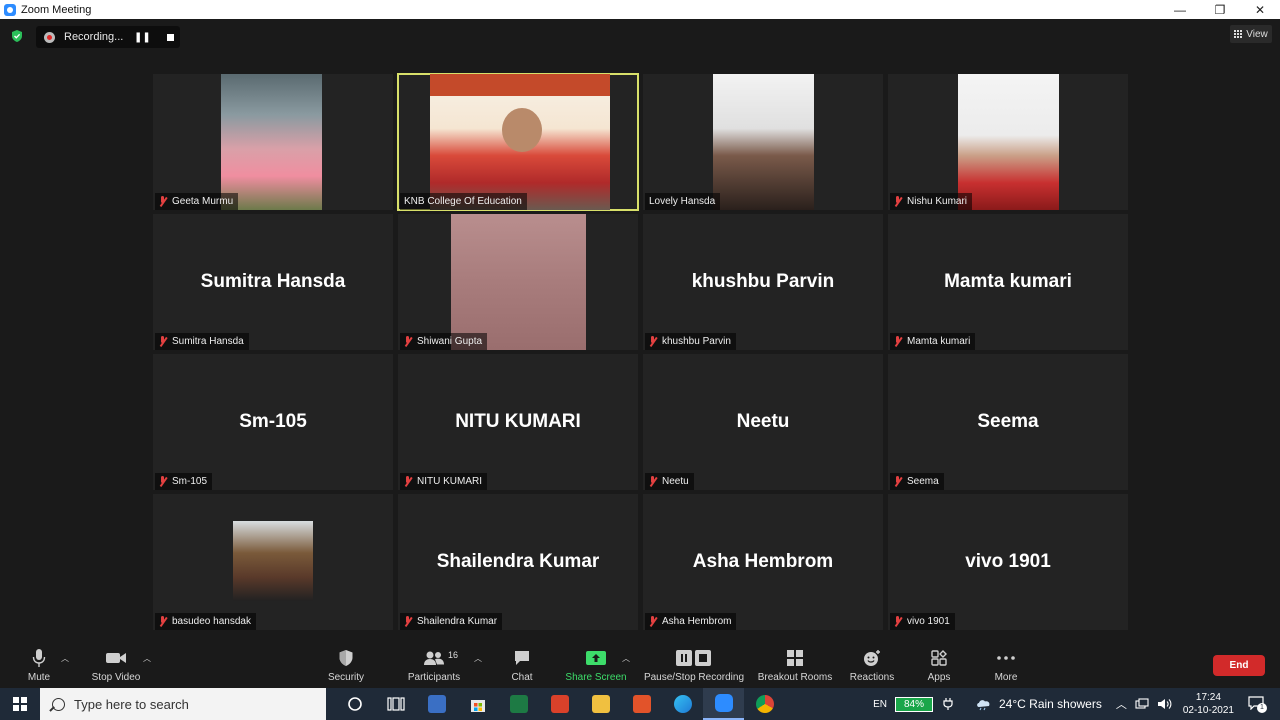 This screenshot has width=1280, height=720. What do you see at coordinates (914, 704) in the screenshot?
I see `battery-indicator: 84%` at bounding box center [914, 704].